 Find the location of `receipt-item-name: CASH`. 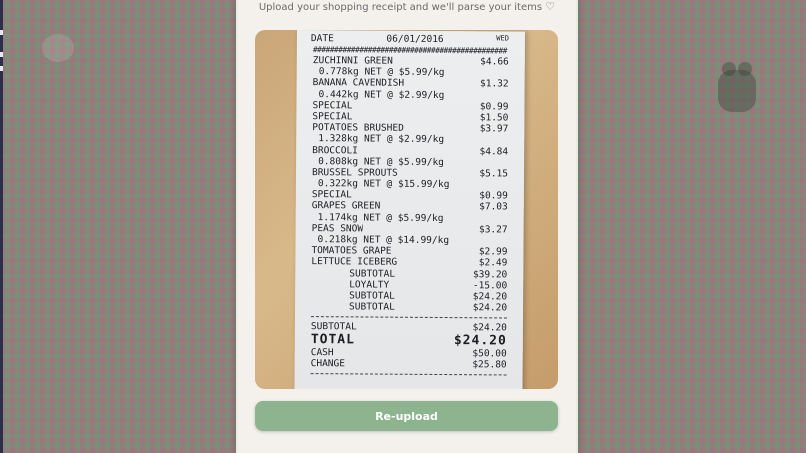

receipt-item-name: CASH is located at coordinates (322, 352).